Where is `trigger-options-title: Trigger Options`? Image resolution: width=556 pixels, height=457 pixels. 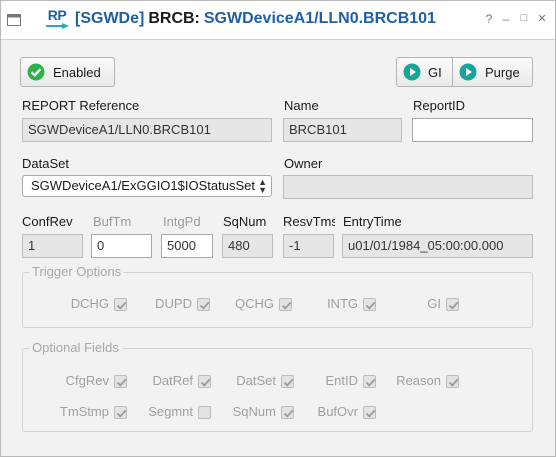 trigger-options-title: Trigger Options is located at coordinates (77, 271).